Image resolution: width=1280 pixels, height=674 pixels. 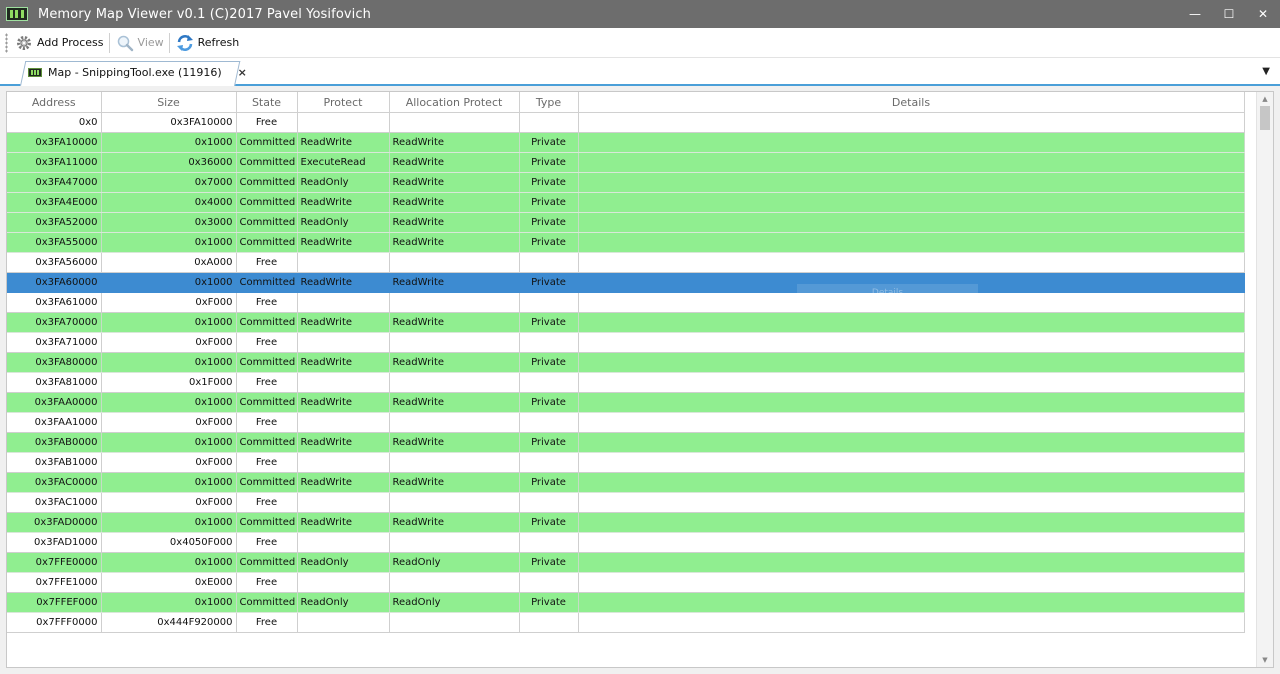 What do you see at coordinates (626, 582) in the screenshot?
I see `table-row: 0x7FFE1000 0xE000 Free` at bounding box center [626, 582].